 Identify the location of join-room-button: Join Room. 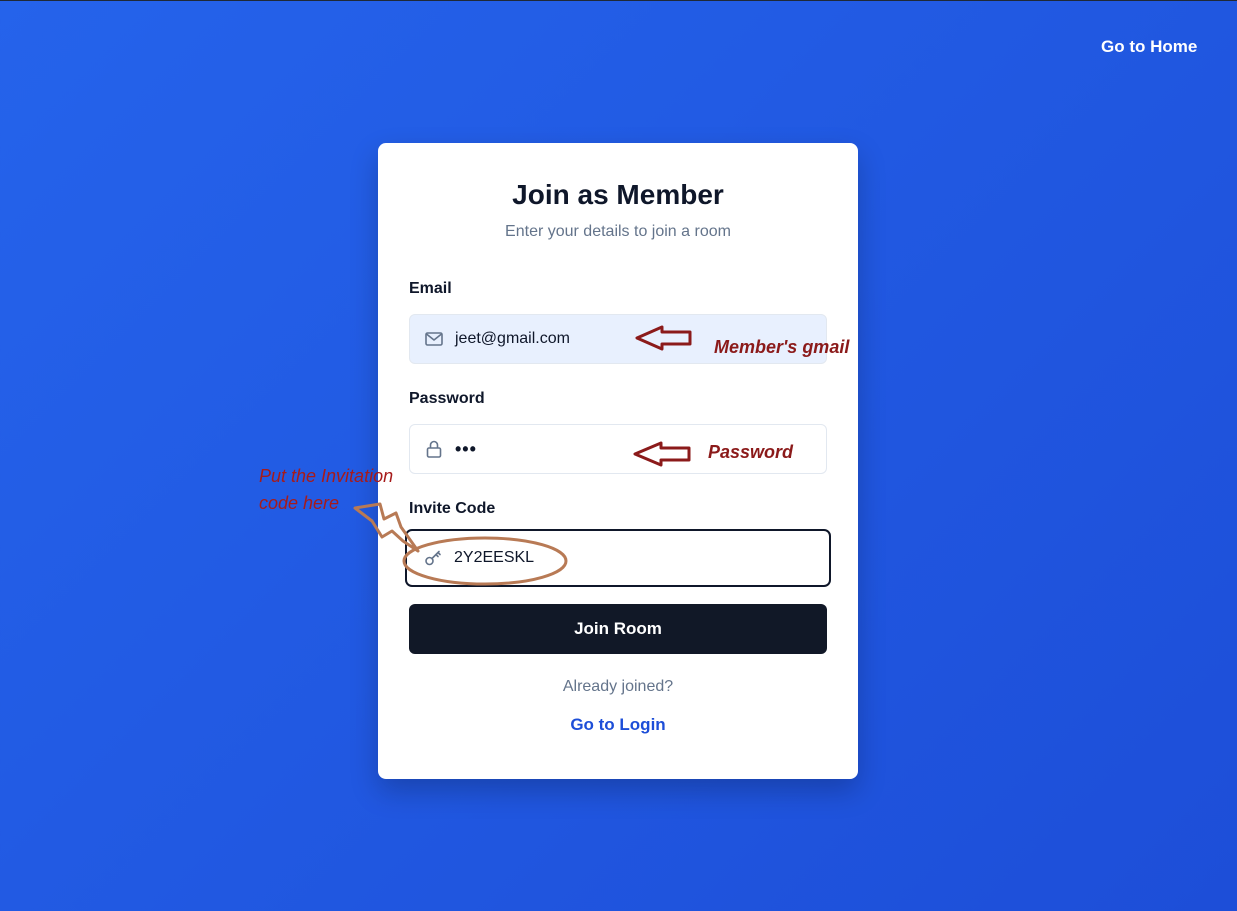
(618, 629).